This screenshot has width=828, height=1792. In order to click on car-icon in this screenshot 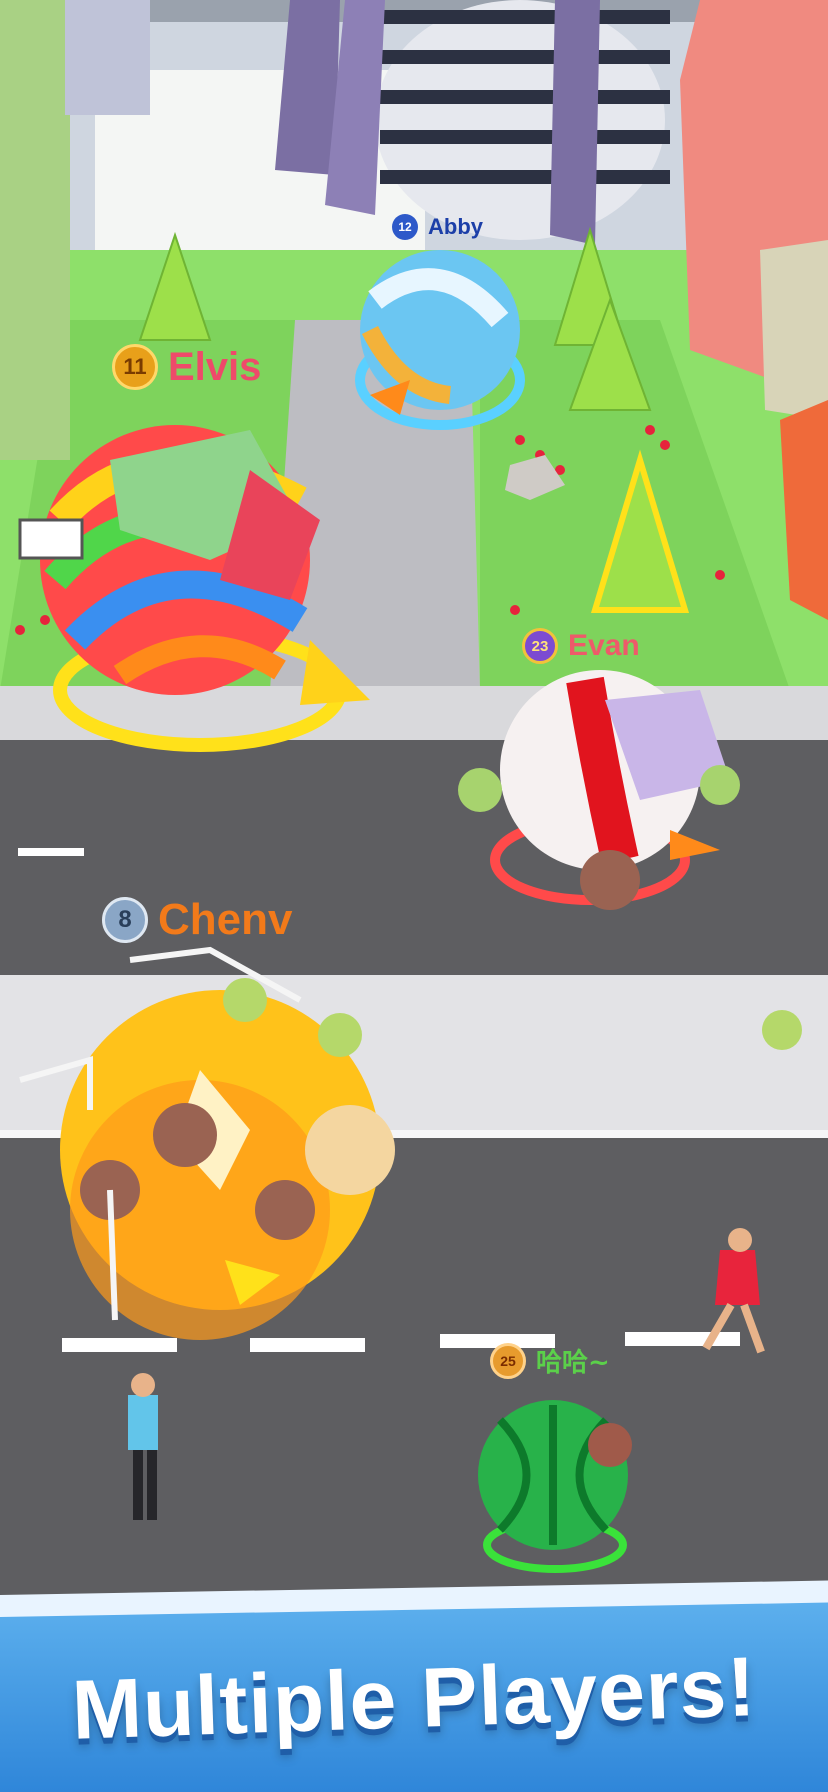, I will do `click(51, 539)`.